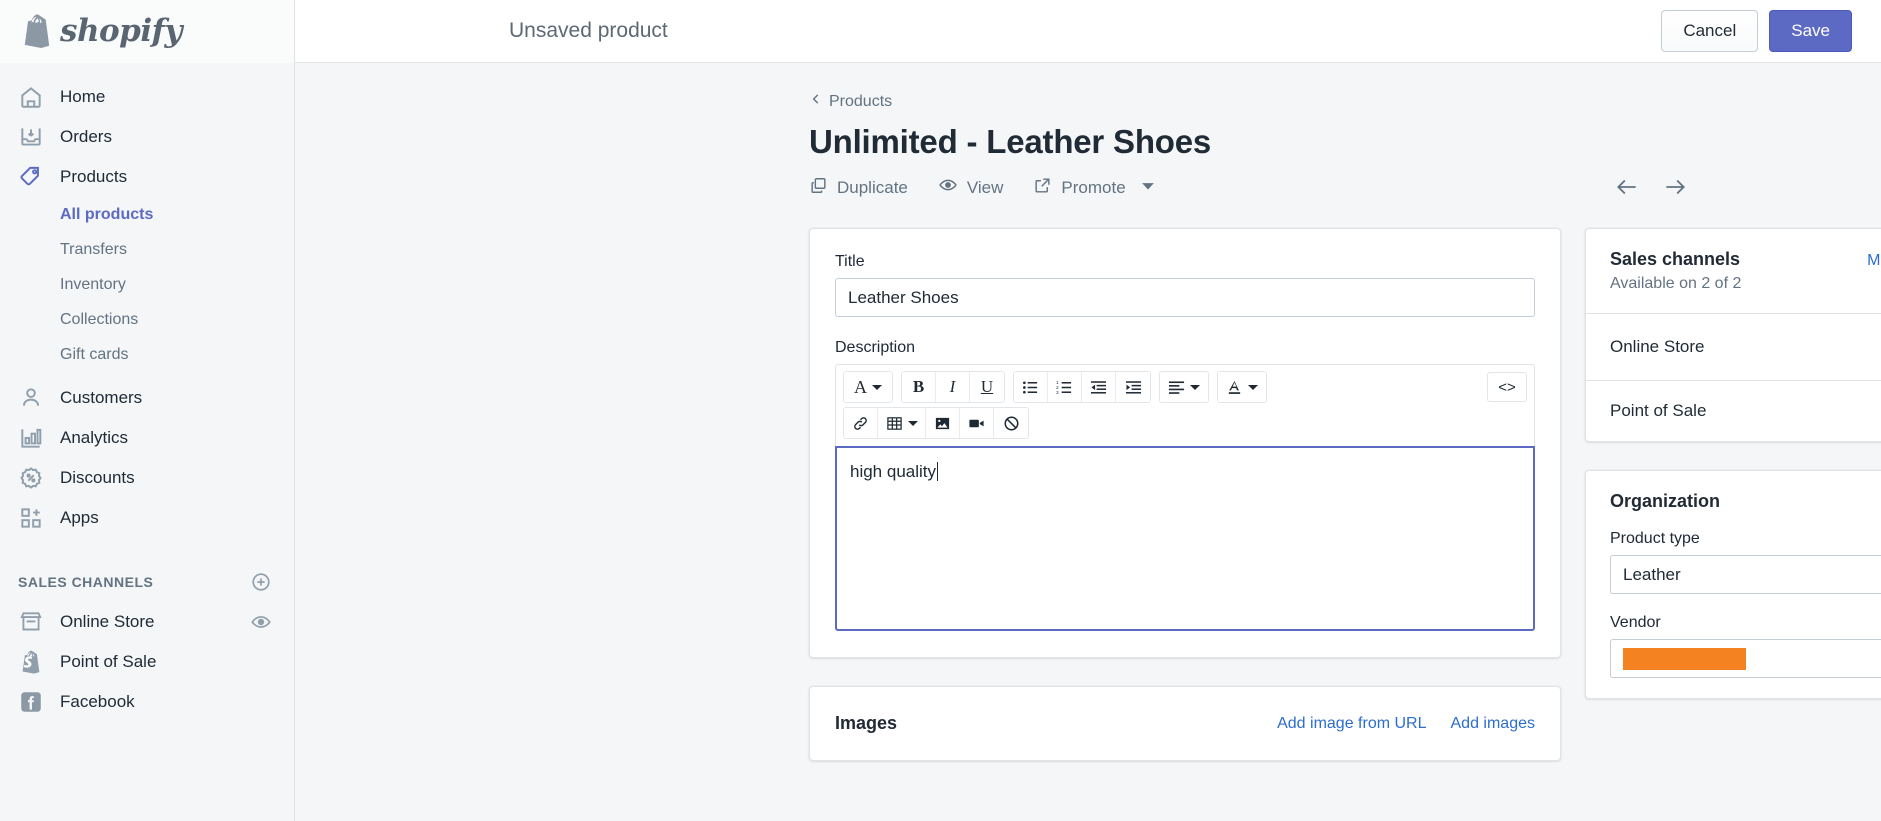  What do you see at coordinates (1733, 411) in the screenshot?
I see `channel-row-point-of-sale: Point of Sale` at bounding box center [1733, 411].